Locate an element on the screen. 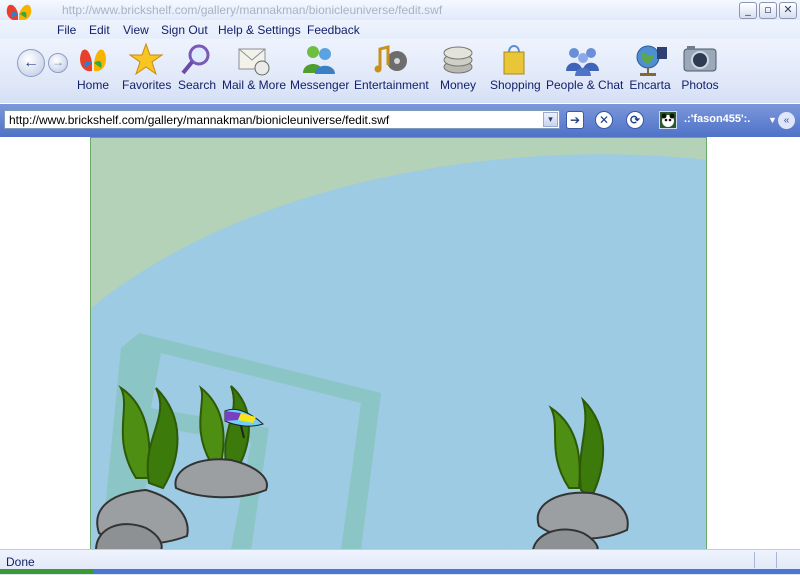 This screenshot has height=575, width=800. shopping-bag-icon is located at coordinates (514, 60).